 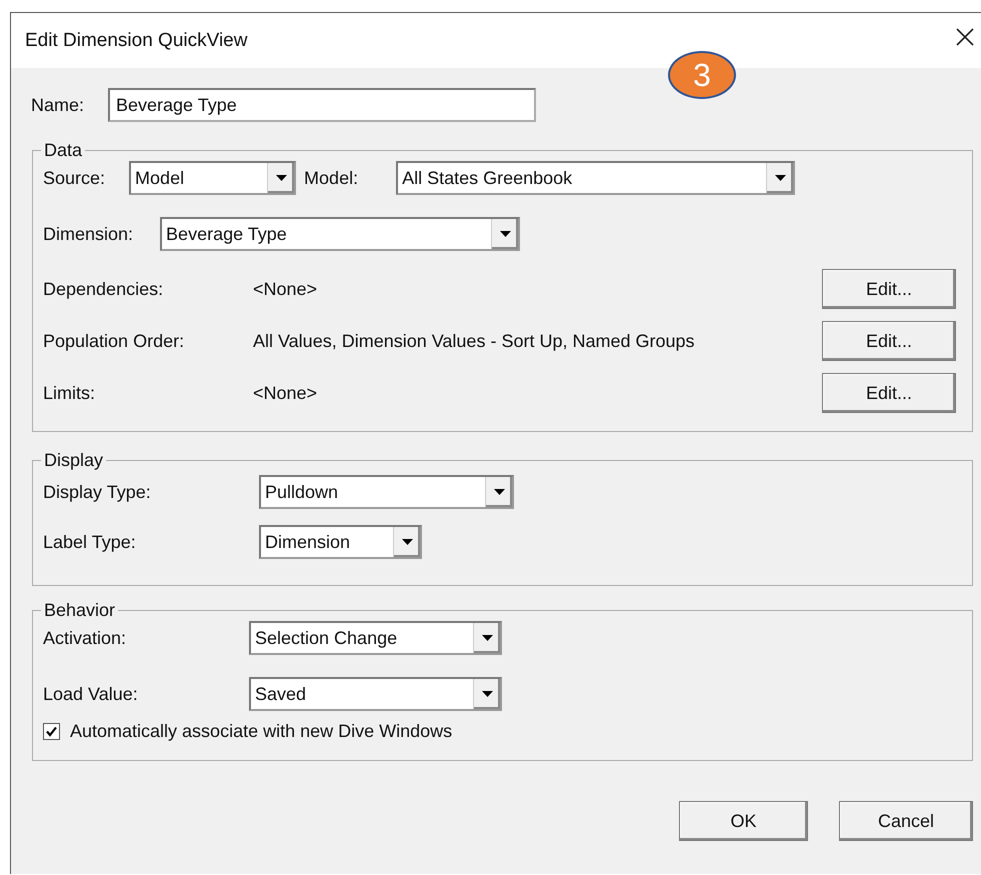 What do you see at coordinates (79, 610) in the screenshot?
I see `group-title: Behavior` at bounding box center [79, 610].